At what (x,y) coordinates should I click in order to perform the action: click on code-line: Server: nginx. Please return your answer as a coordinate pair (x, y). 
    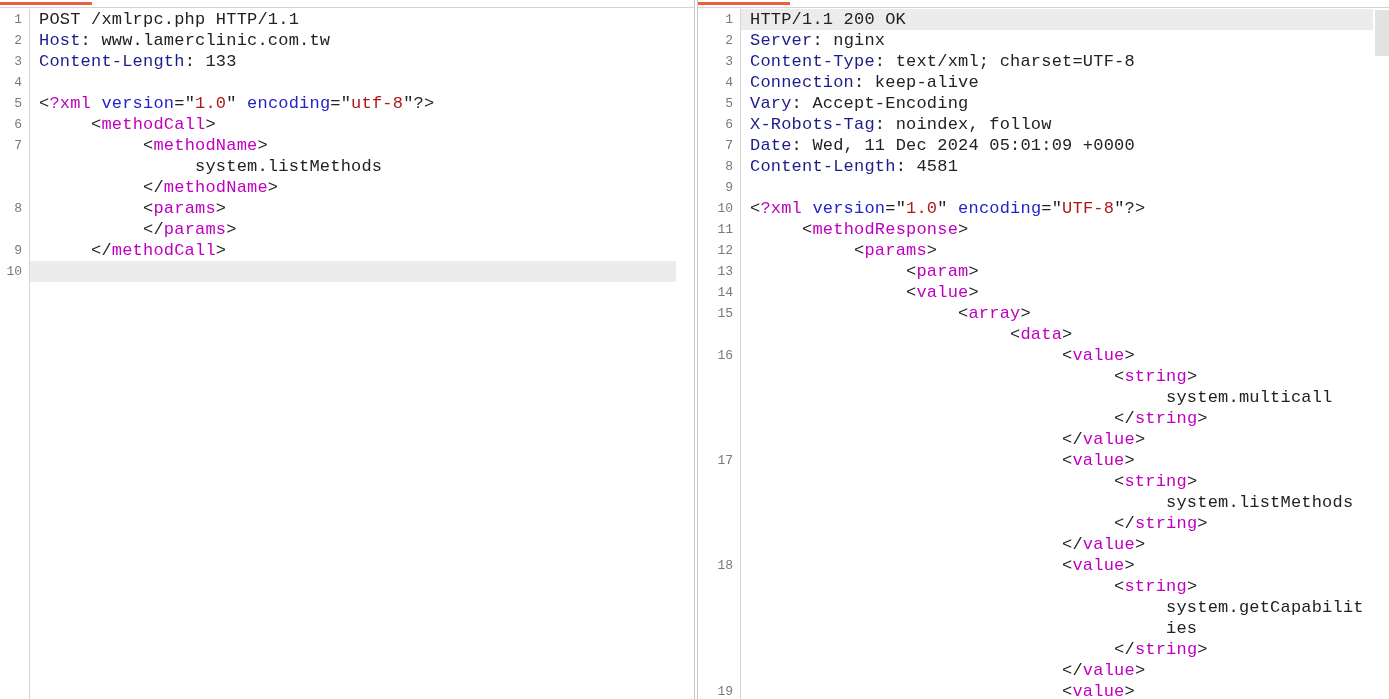
    Looking at the image, I should click on (818, 40).